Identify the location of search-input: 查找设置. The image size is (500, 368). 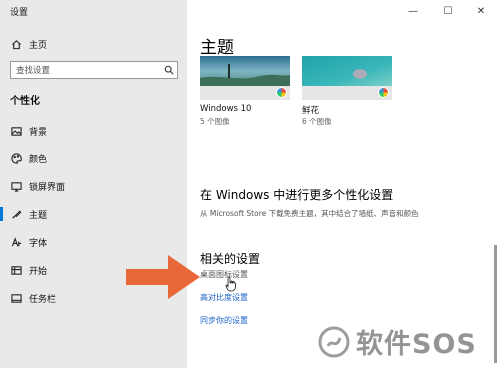
(86, 70).